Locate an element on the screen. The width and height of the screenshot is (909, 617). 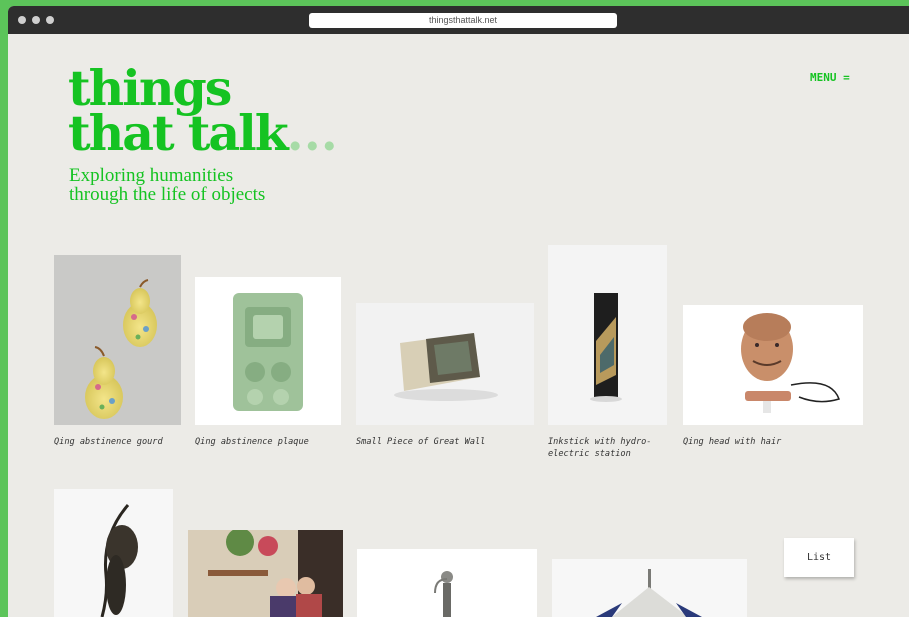
object-thumbnail-sword-hilt is located at coordinates (447, 583).